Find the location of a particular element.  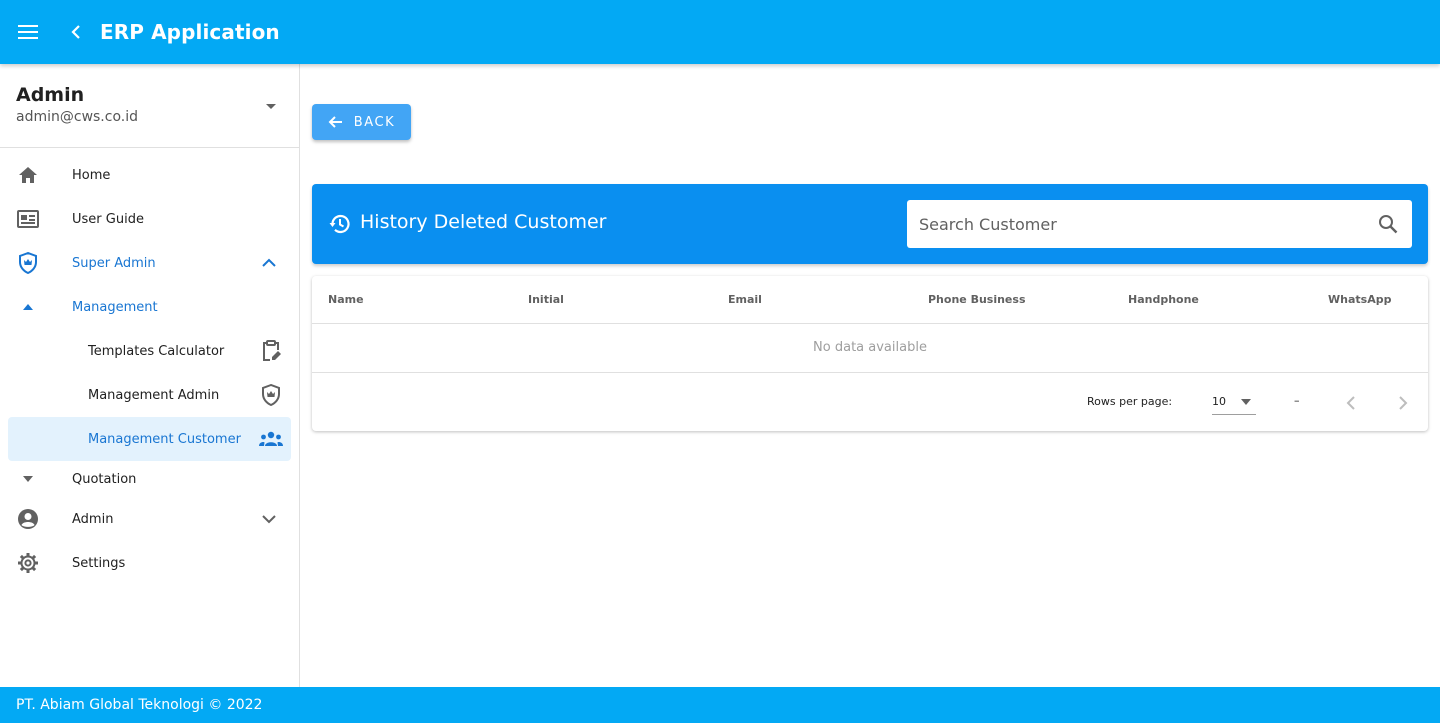

clipboard-edit-icon is located at coordinates (271, 351).